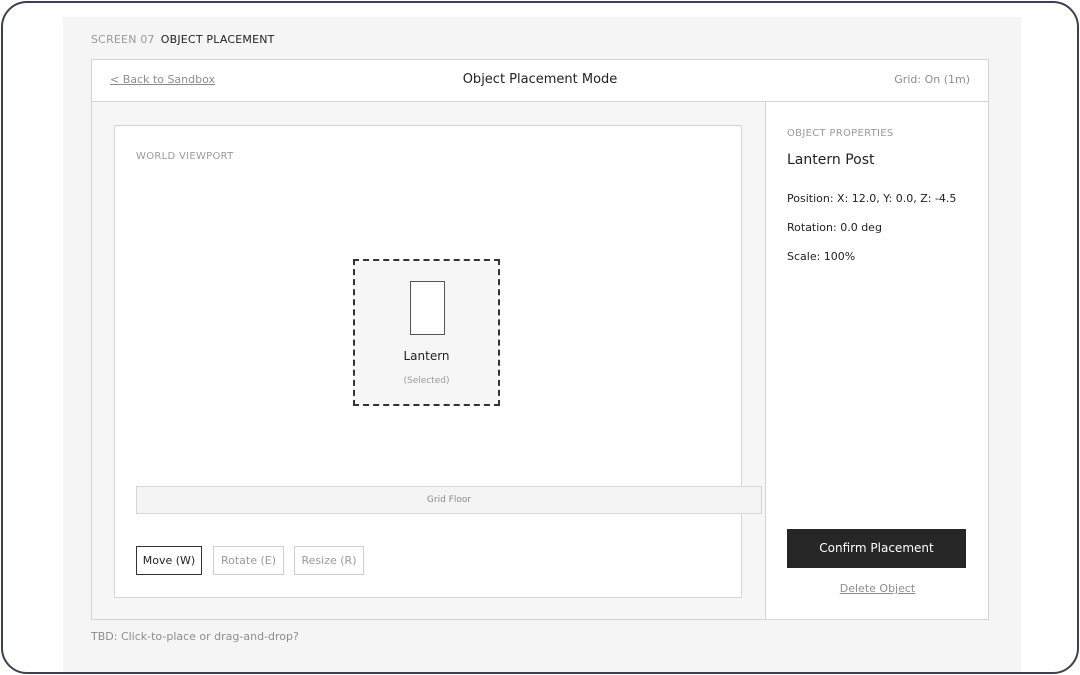  What do you see at coordinates (449, 500) in the screenshot?
I see `grid-floor: Grid Floor` at bounding box center [449, 500].